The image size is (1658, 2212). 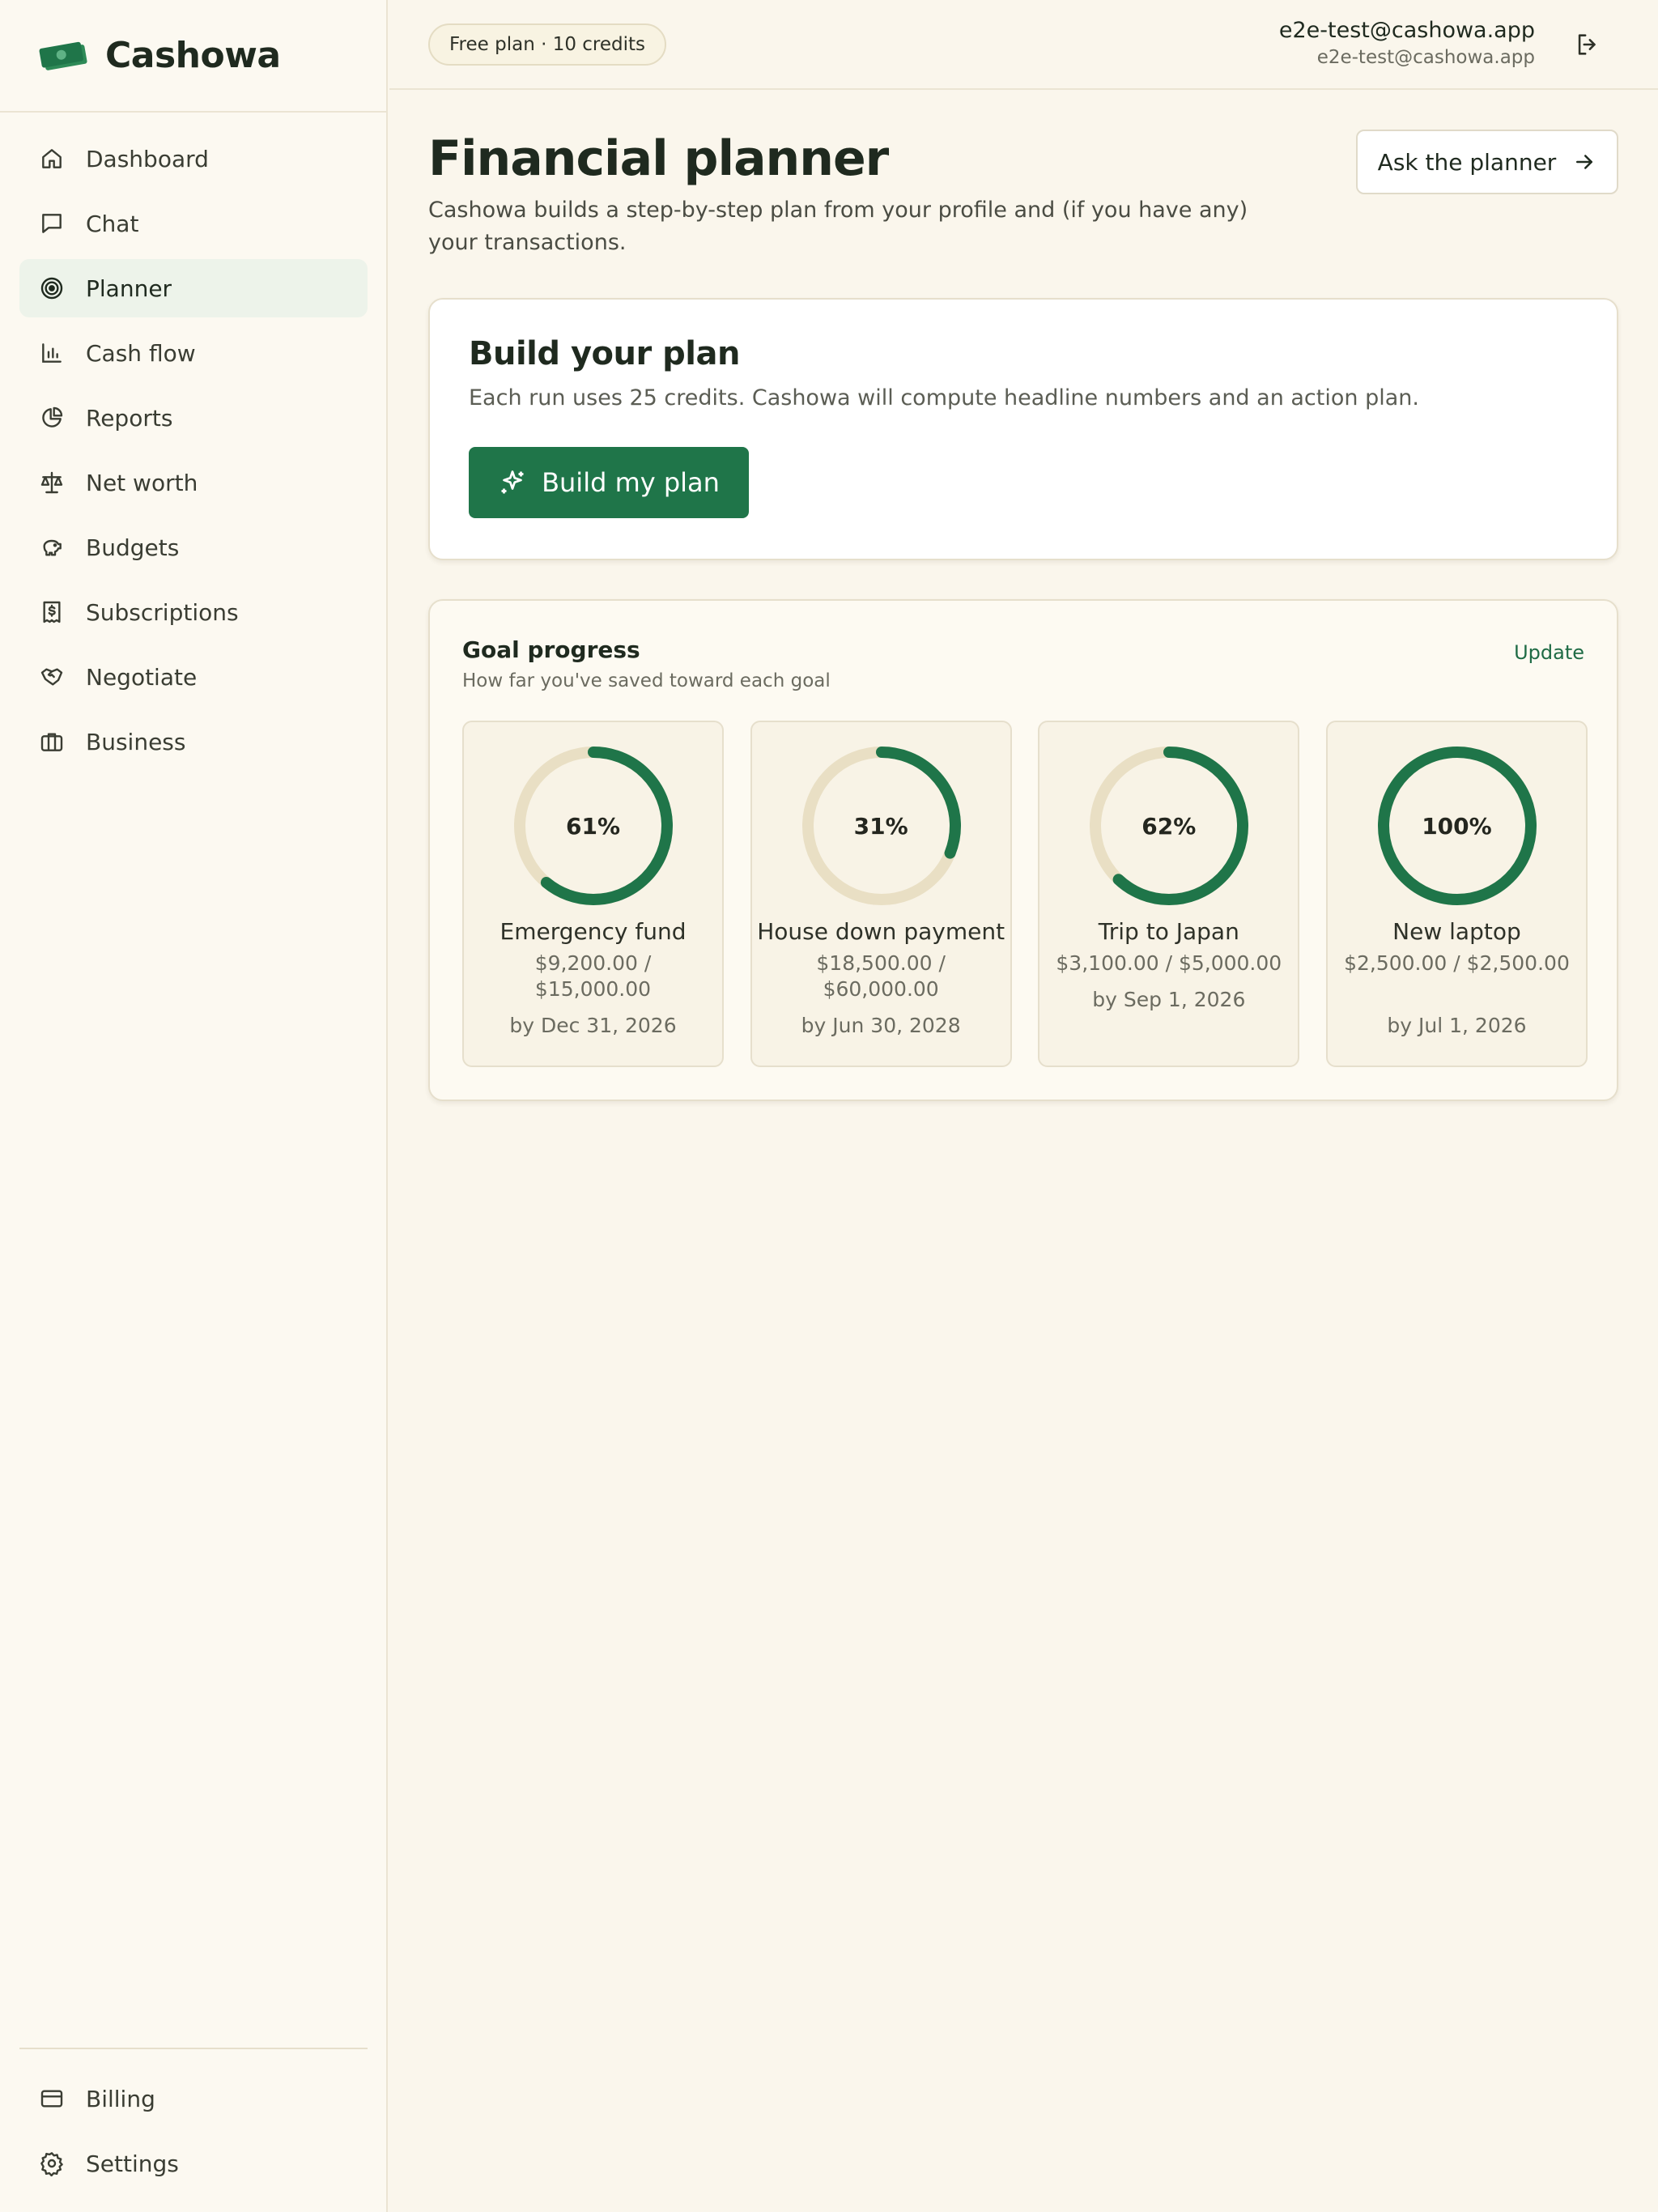 I want to click on sidebar-bottom-nav: Billing Settings, so click(x=193, y=2134).